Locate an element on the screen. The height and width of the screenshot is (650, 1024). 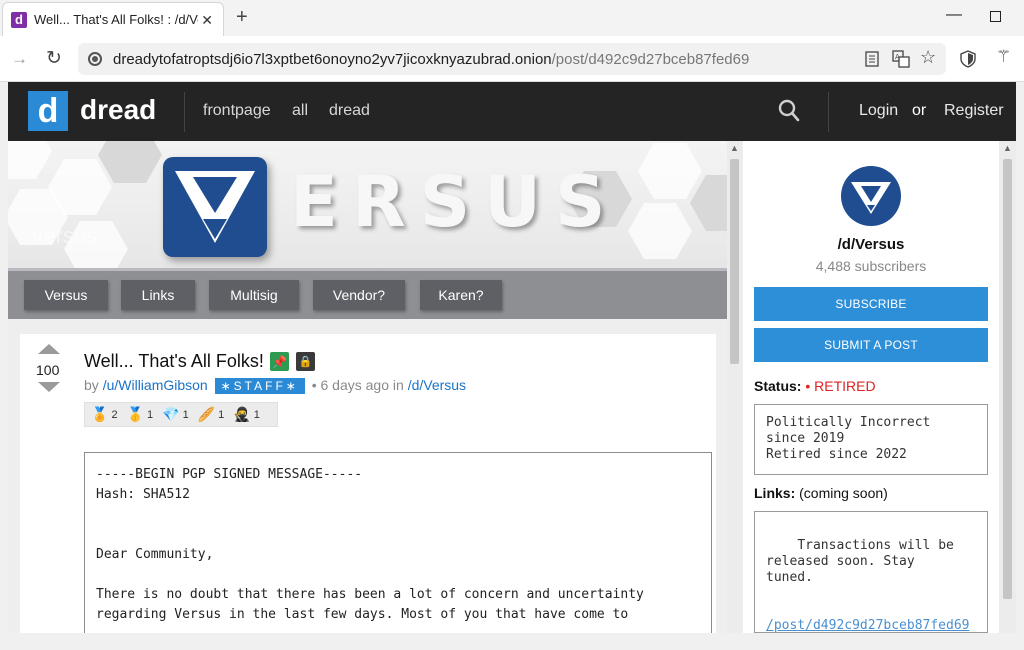
upvote-arrow-icon is located at coordinates (49, 349).